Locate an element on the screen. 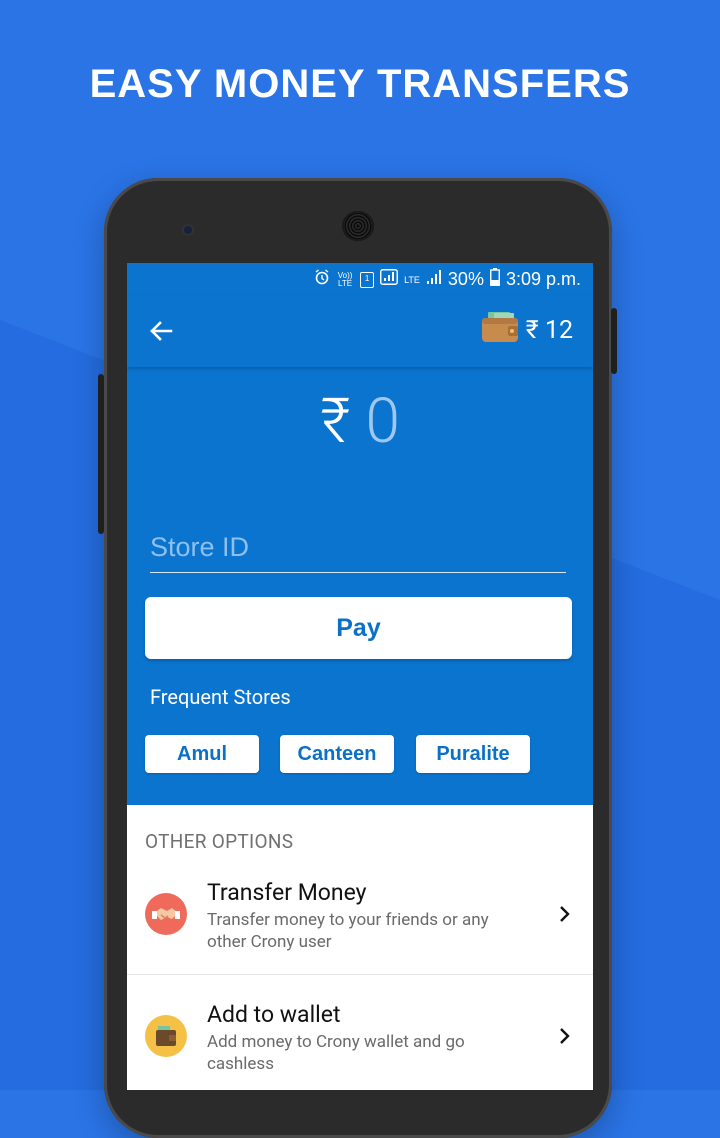 This screenshot has height=1138, width=720. amount-value: 0 is located at coordinates (383, 421).